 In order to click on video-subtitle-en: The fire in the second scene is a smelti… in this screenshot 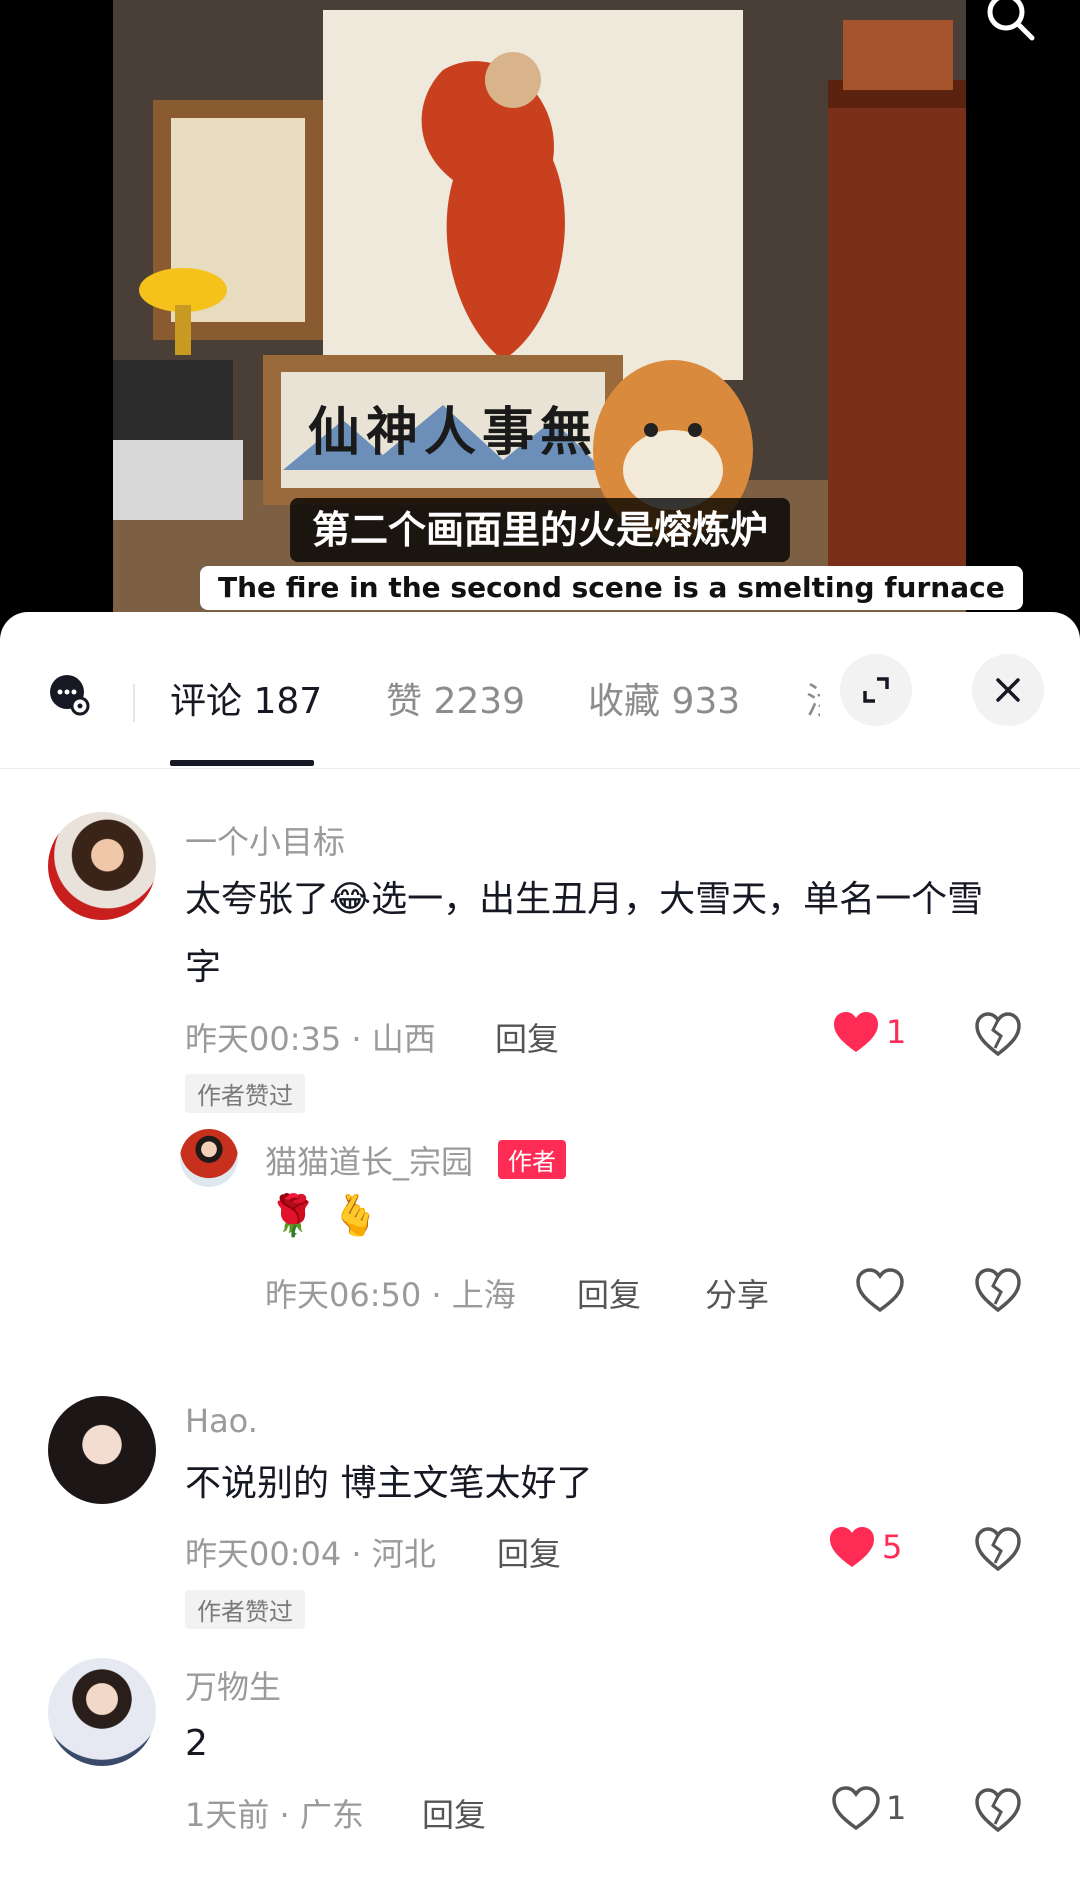, I will do `click(611, 588)`.